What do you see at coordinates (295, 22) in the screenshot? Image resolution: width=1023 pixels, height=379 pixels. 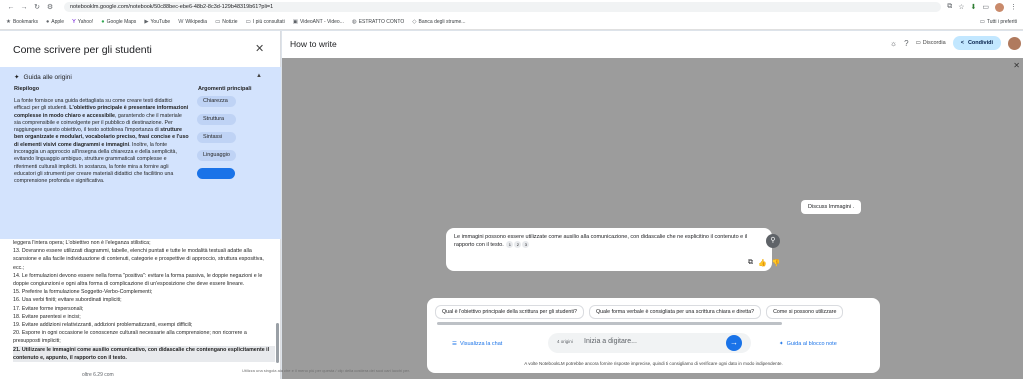 I see `video-icon: ▣` at bounding box center [295, 22].